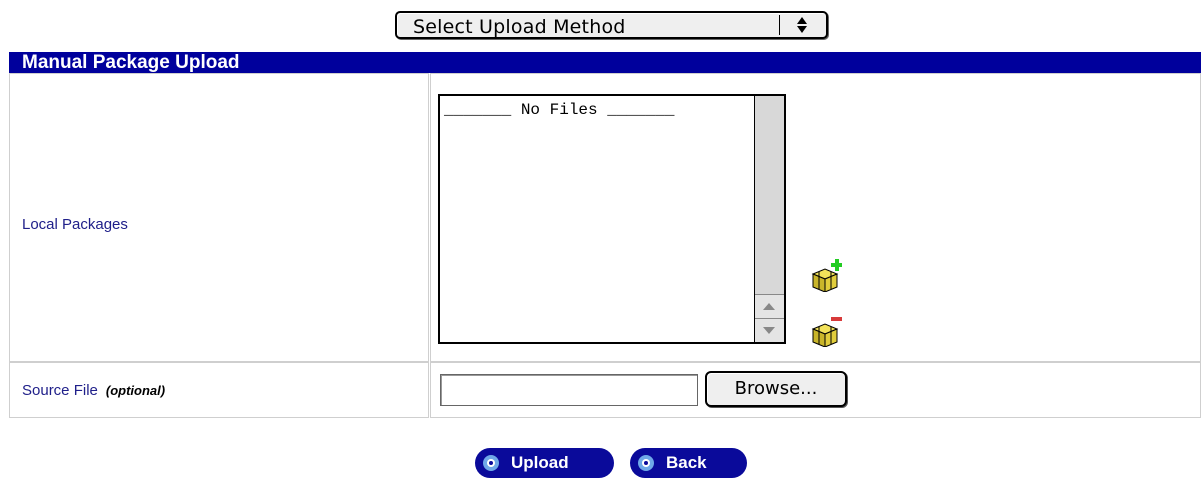  I want to click on optional-note: (optional), so click(135, 390).